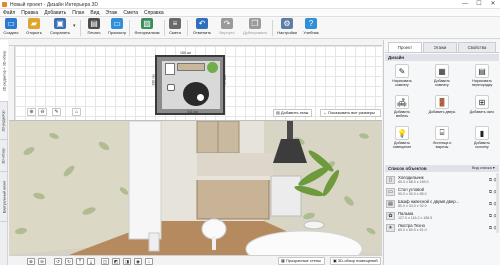 The image size is (500, 265). I want to click on add-window-button: ⊞ Добавить окно, so click(482, 107).